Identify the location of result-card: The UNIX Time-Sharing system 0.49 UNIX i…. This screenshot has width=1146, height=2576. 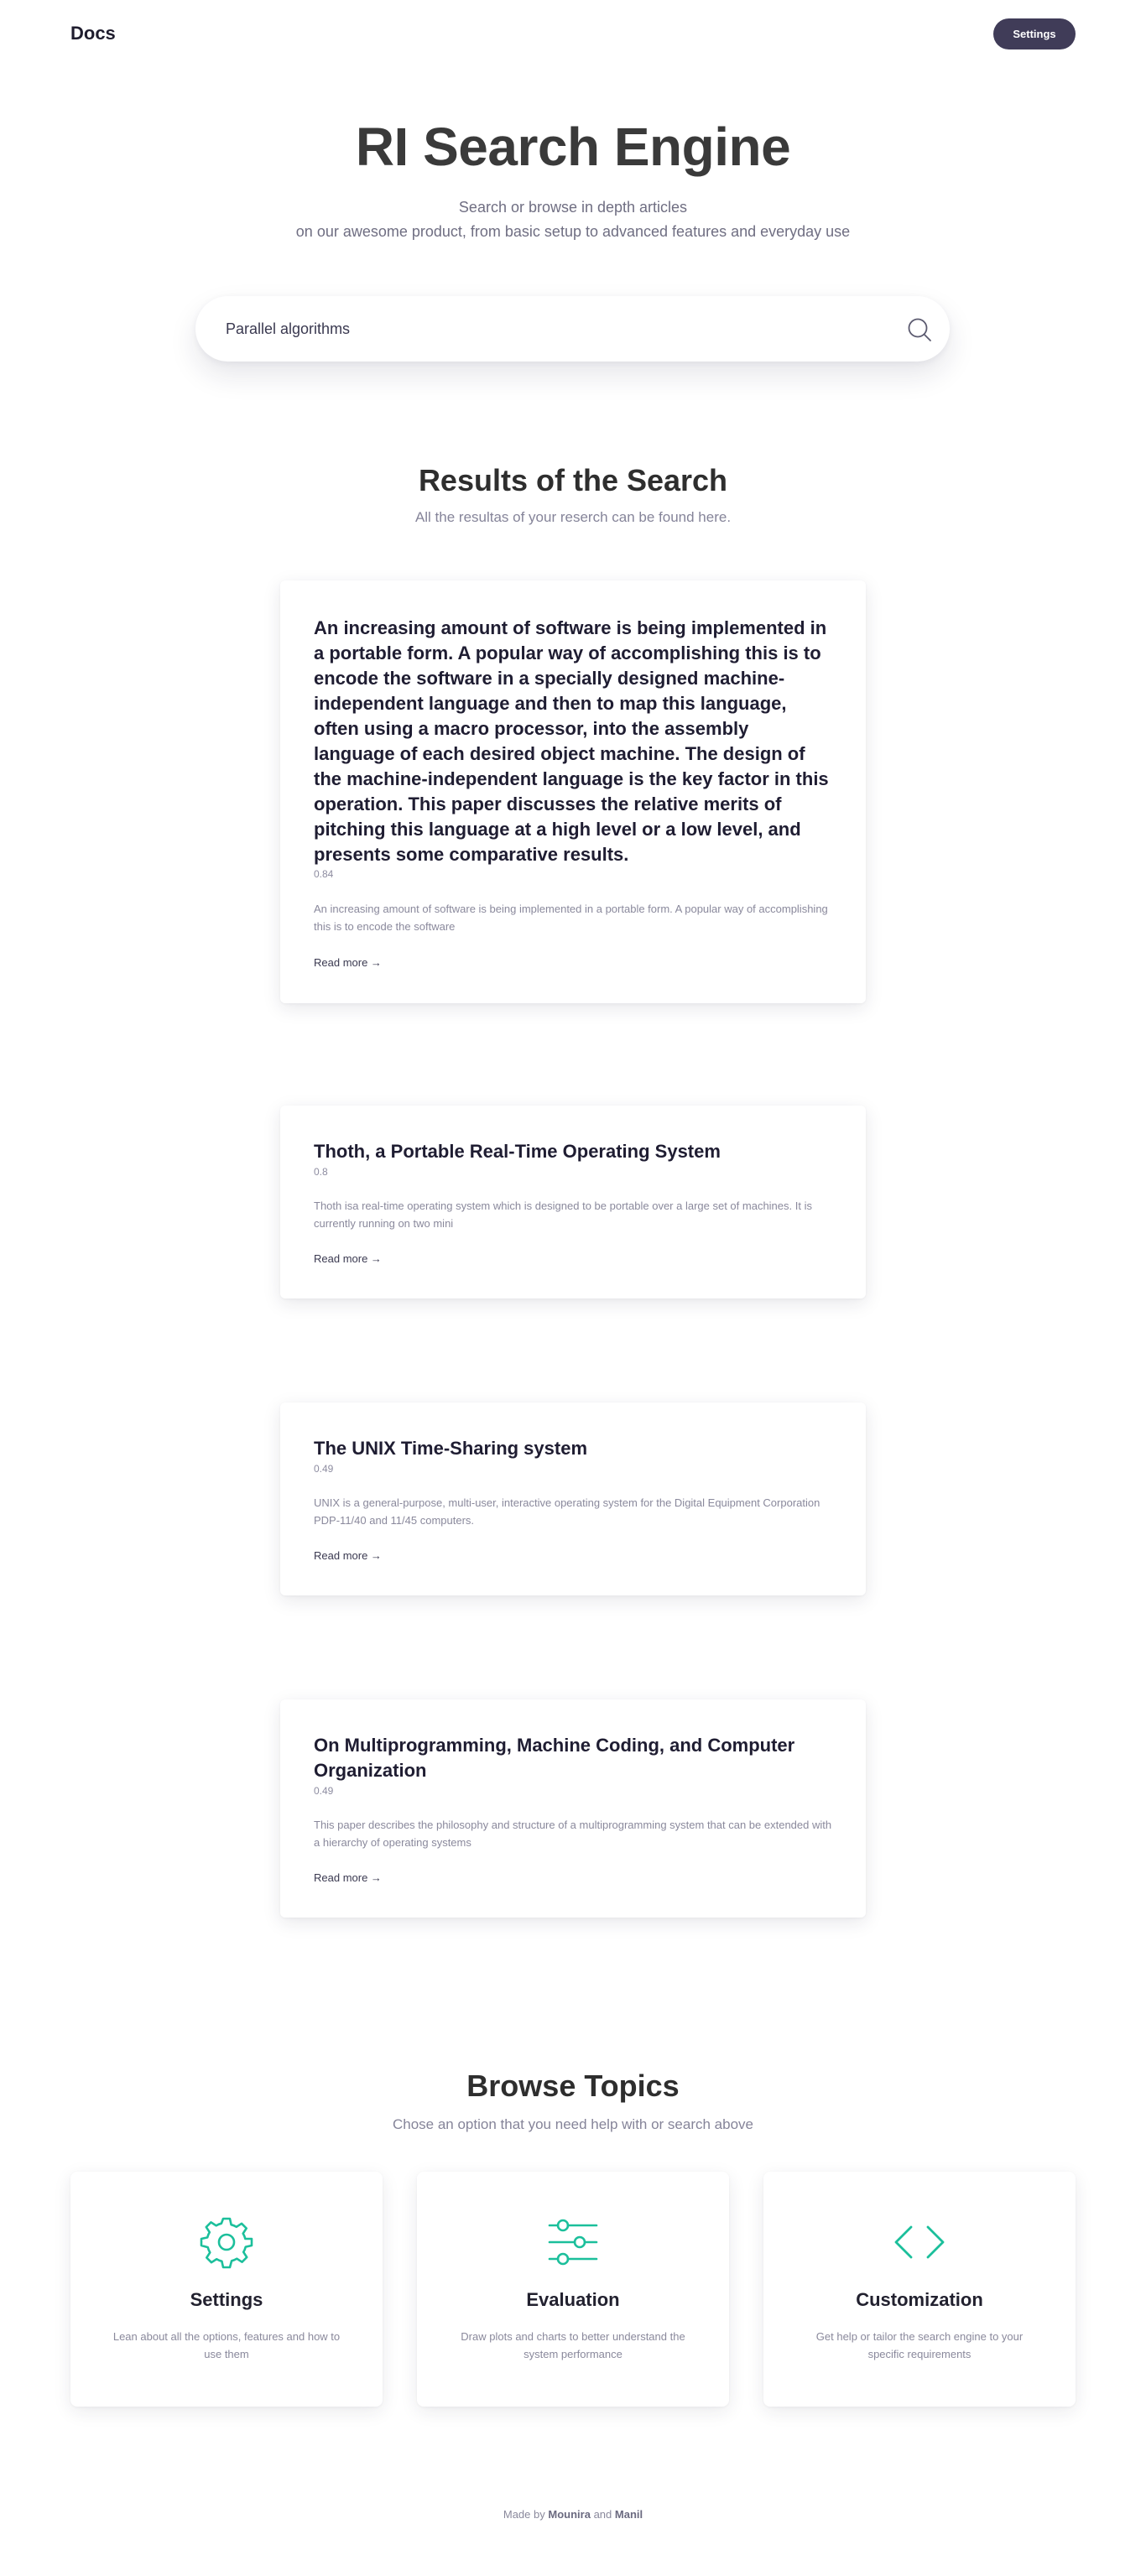
(573, 1498).